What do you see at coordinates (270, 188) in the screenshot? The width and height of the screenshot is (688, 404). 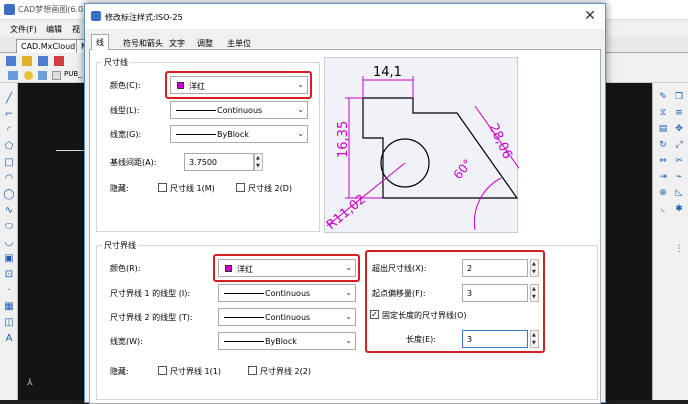 I see `suppress-dimline2-label: 尺寸线 2(D)` at bounding box center [270, 188].